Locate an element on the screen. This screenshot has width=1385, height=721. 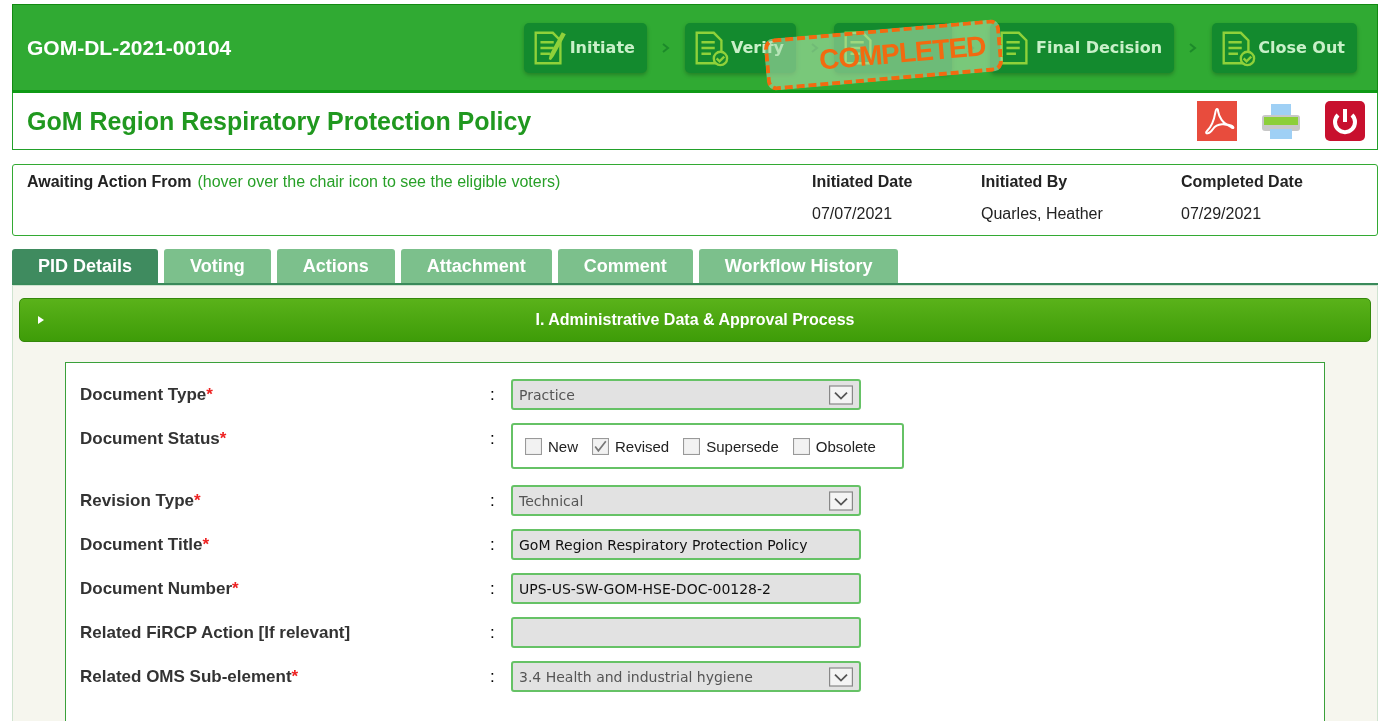
workflow-step: Final Decision is located at coordinates (1082, 47).